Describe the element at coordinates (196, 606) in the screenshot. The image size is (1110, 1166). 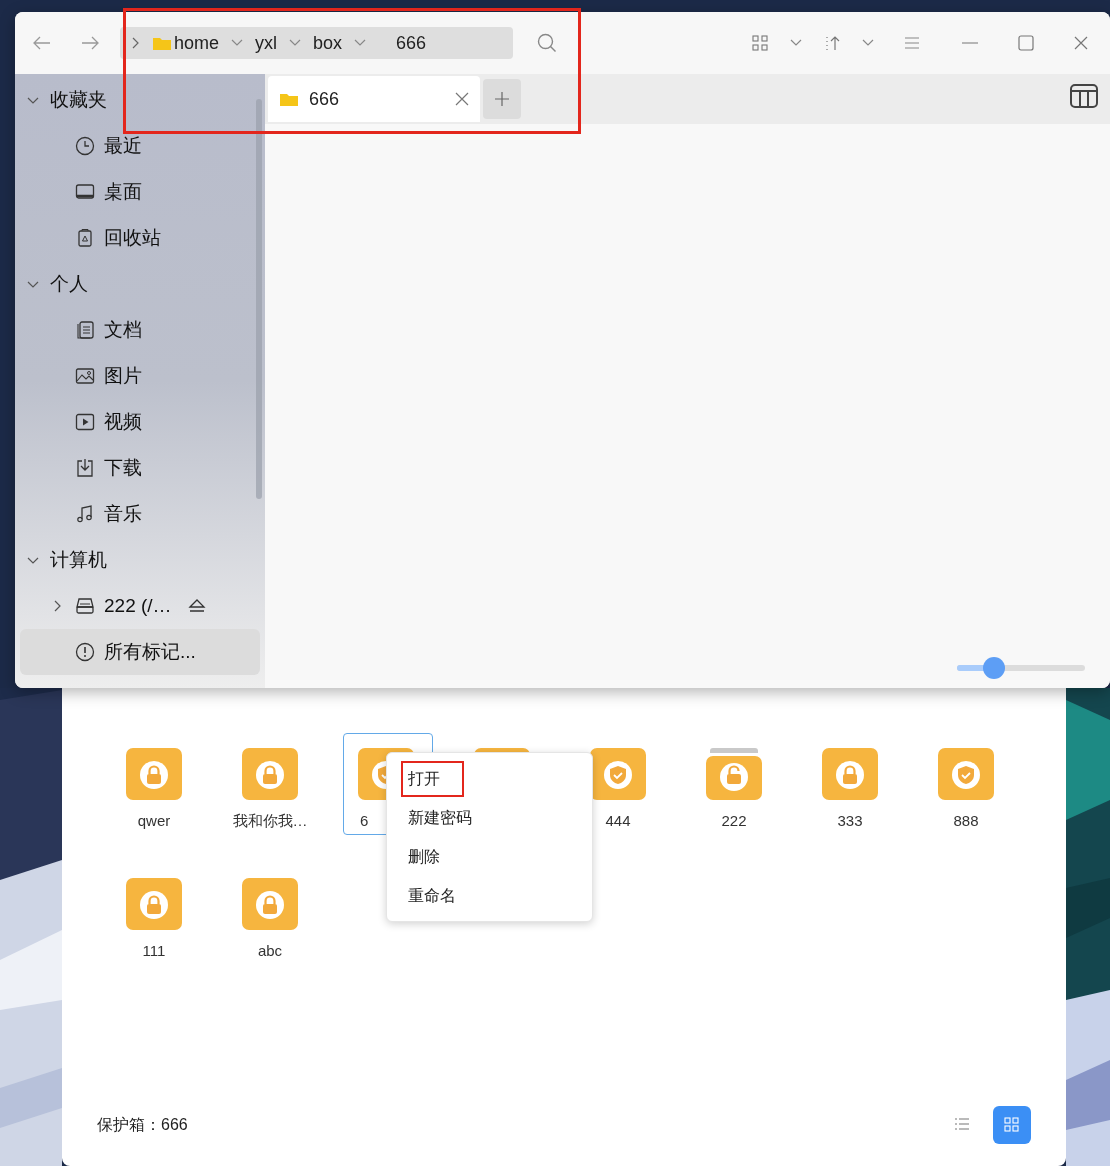
I see `eject-icon` at that location.